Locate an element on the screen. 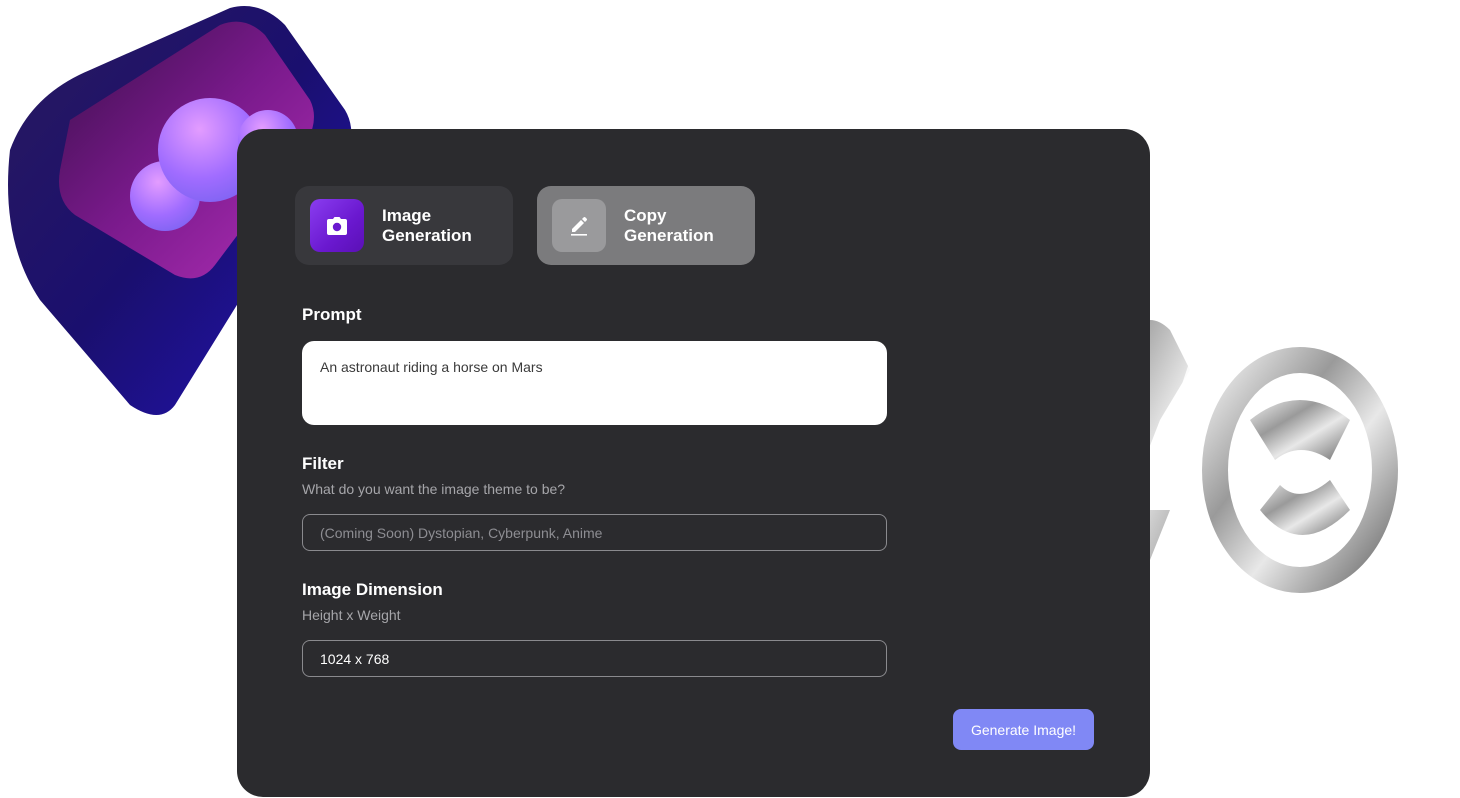 Image resolution: width=1460 pixels, height=798 pixels. filter-hint: What do you want the image theme to be? is located at coordinates (434, 489).